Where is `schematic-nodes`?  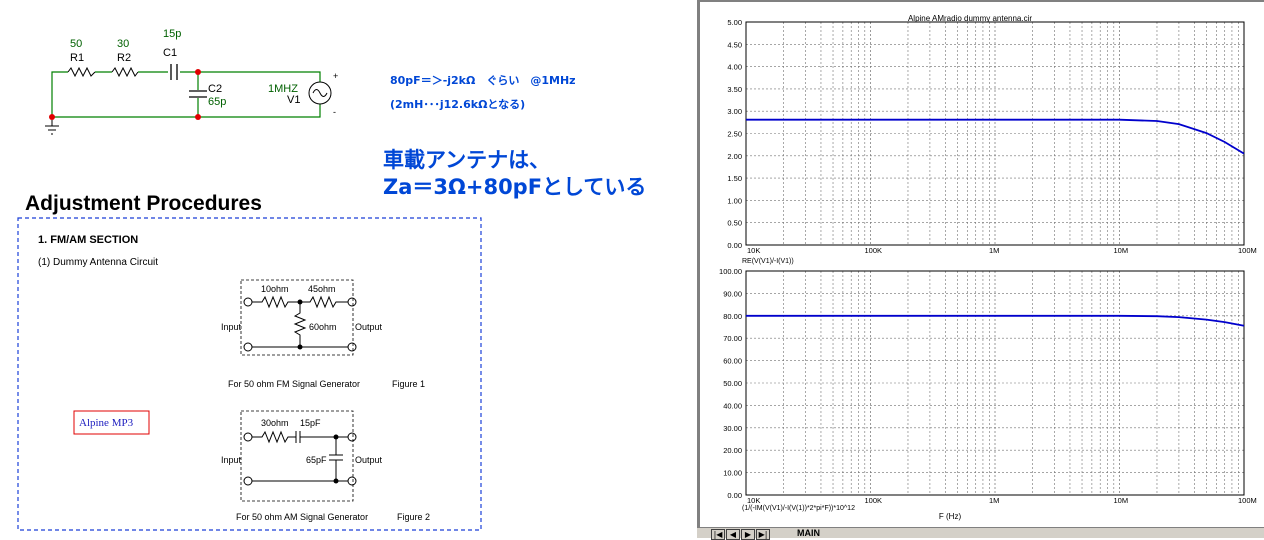
schematic-nodes is located at coordinates (125, 94).